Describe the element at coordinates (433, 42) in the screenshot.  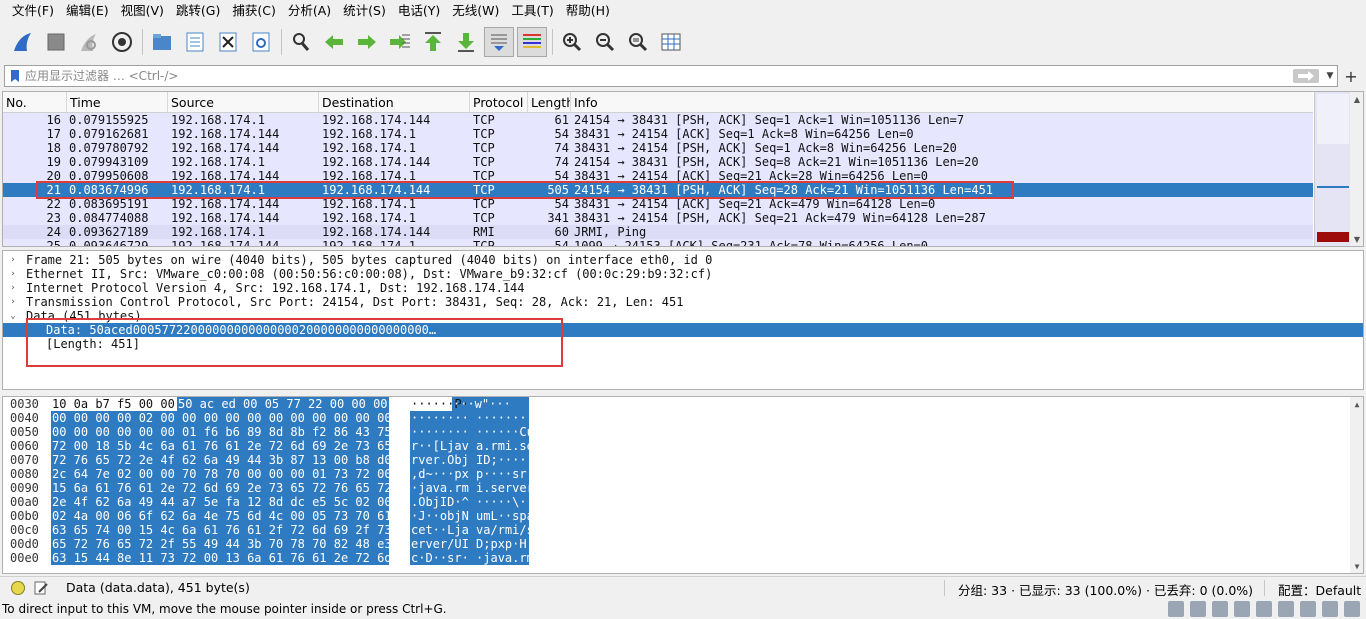
I see `first-packet-button` at that location.